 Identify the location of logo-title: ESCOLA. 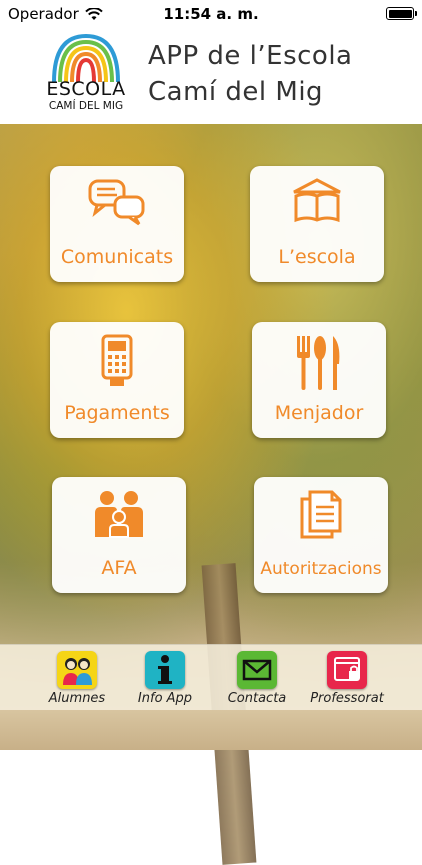
(86, 89).